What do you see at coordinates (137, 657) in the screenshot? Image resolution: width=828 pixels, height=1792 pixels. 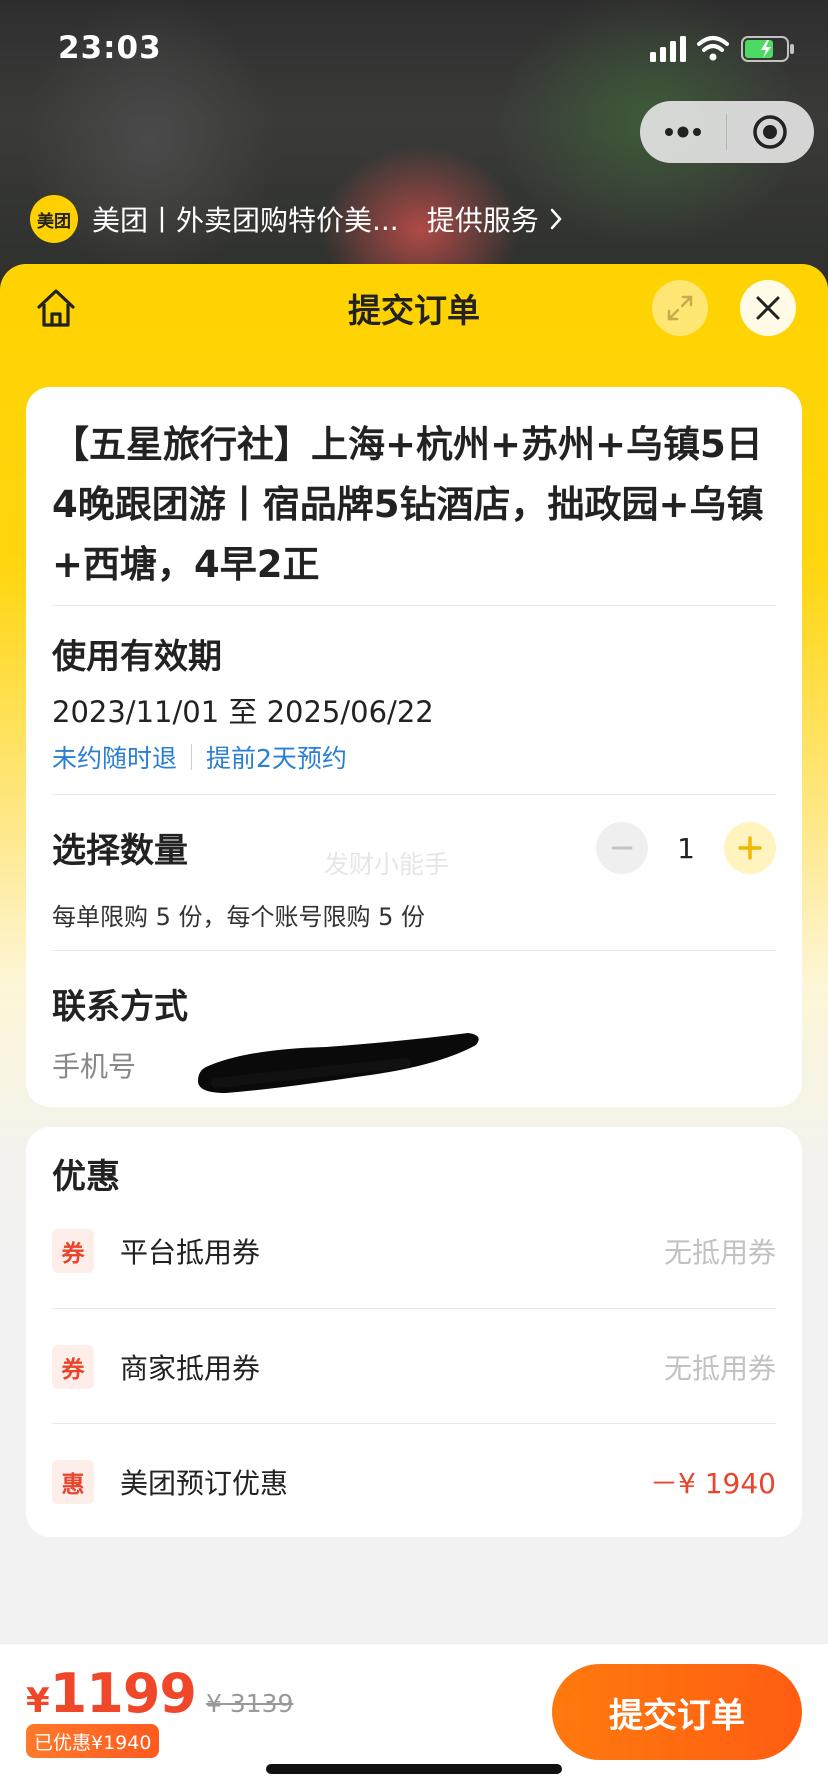 I see `validity-label: 使用有效期` at bounding box center [137, 657].